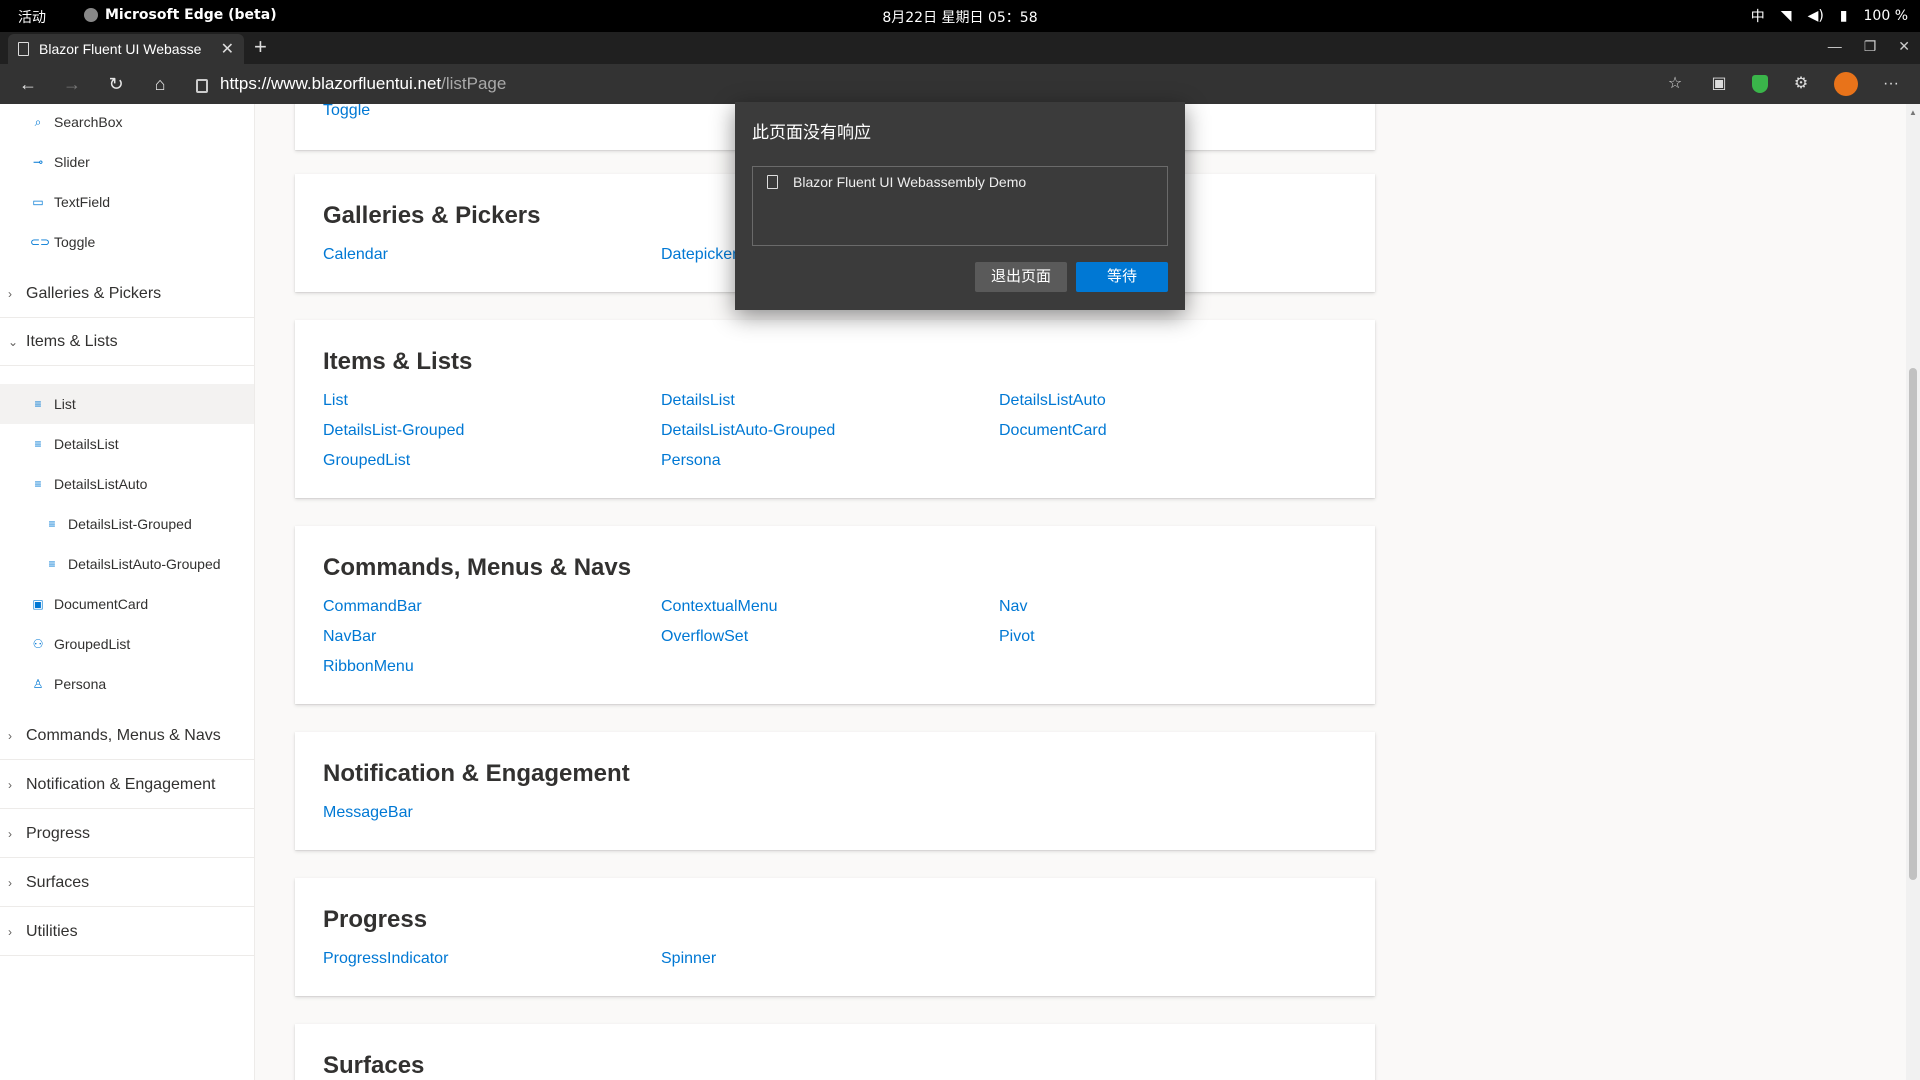 The width and height of the screenshot is (1920, 1080). Describe the element at coordinates (719, 607) in the screenshot. I see `link-contextualmenu: ContextualMenu` at that location.